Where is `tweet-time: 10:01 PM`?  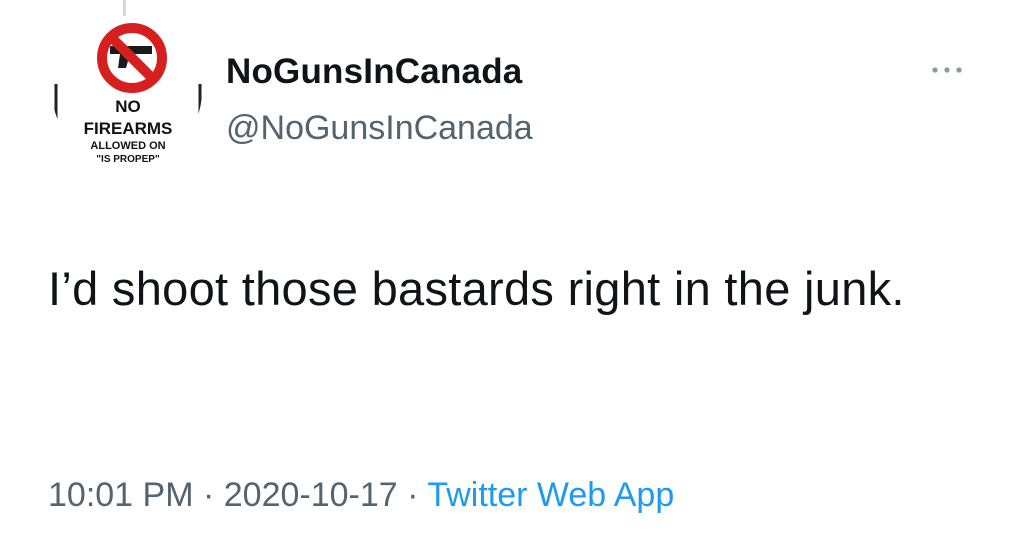 tweet-time: 10:01 PM is located at coordinates (121, 495).